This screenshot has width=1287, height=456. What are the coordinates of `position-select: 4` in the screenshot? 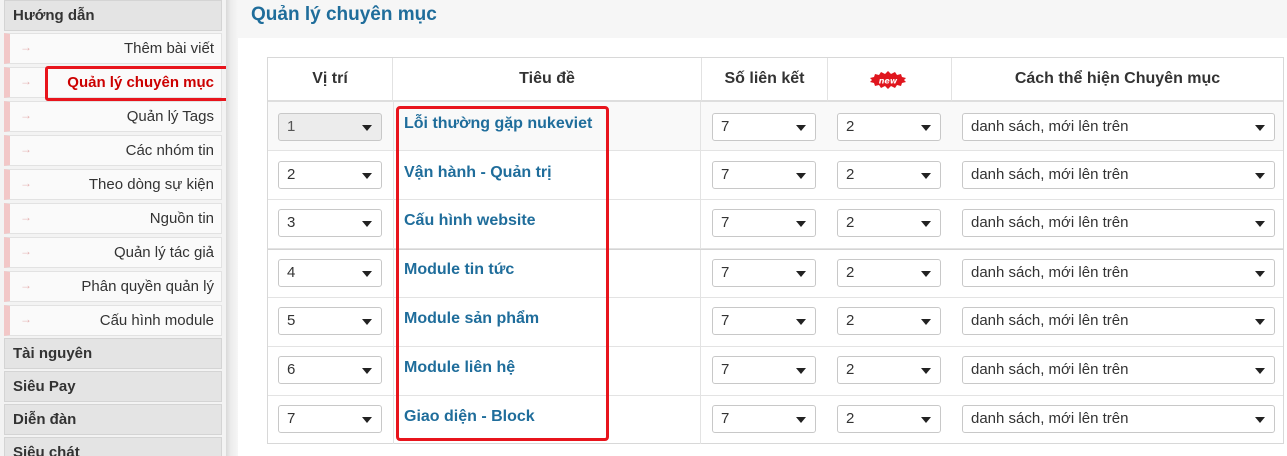 It's located at (330, 273).